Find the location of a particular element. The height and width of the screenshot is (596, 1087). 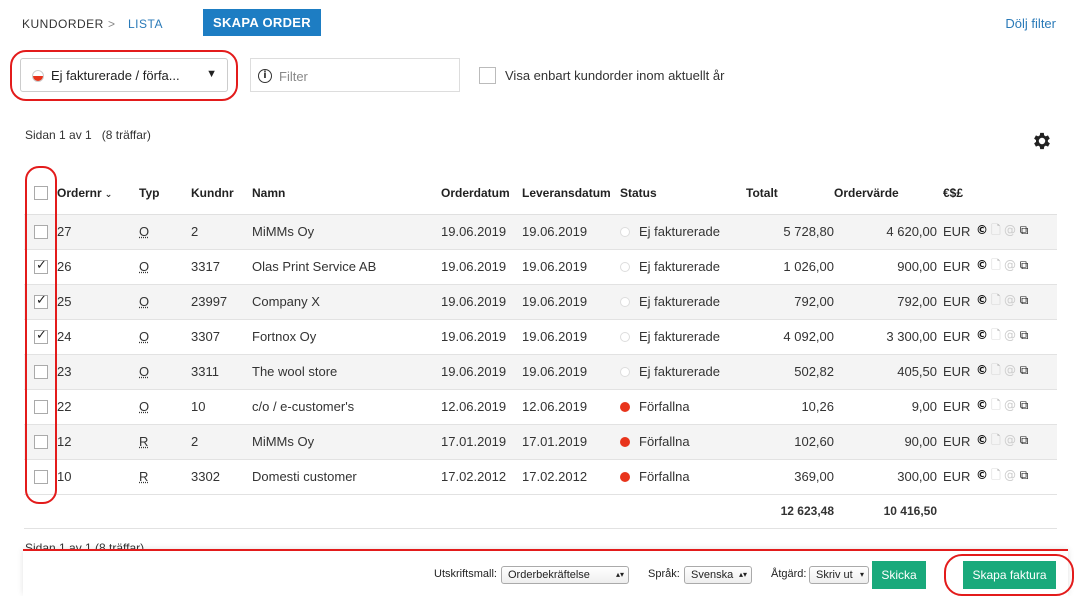

cell-ordernr: 25 is located at coordinates (98, 302).